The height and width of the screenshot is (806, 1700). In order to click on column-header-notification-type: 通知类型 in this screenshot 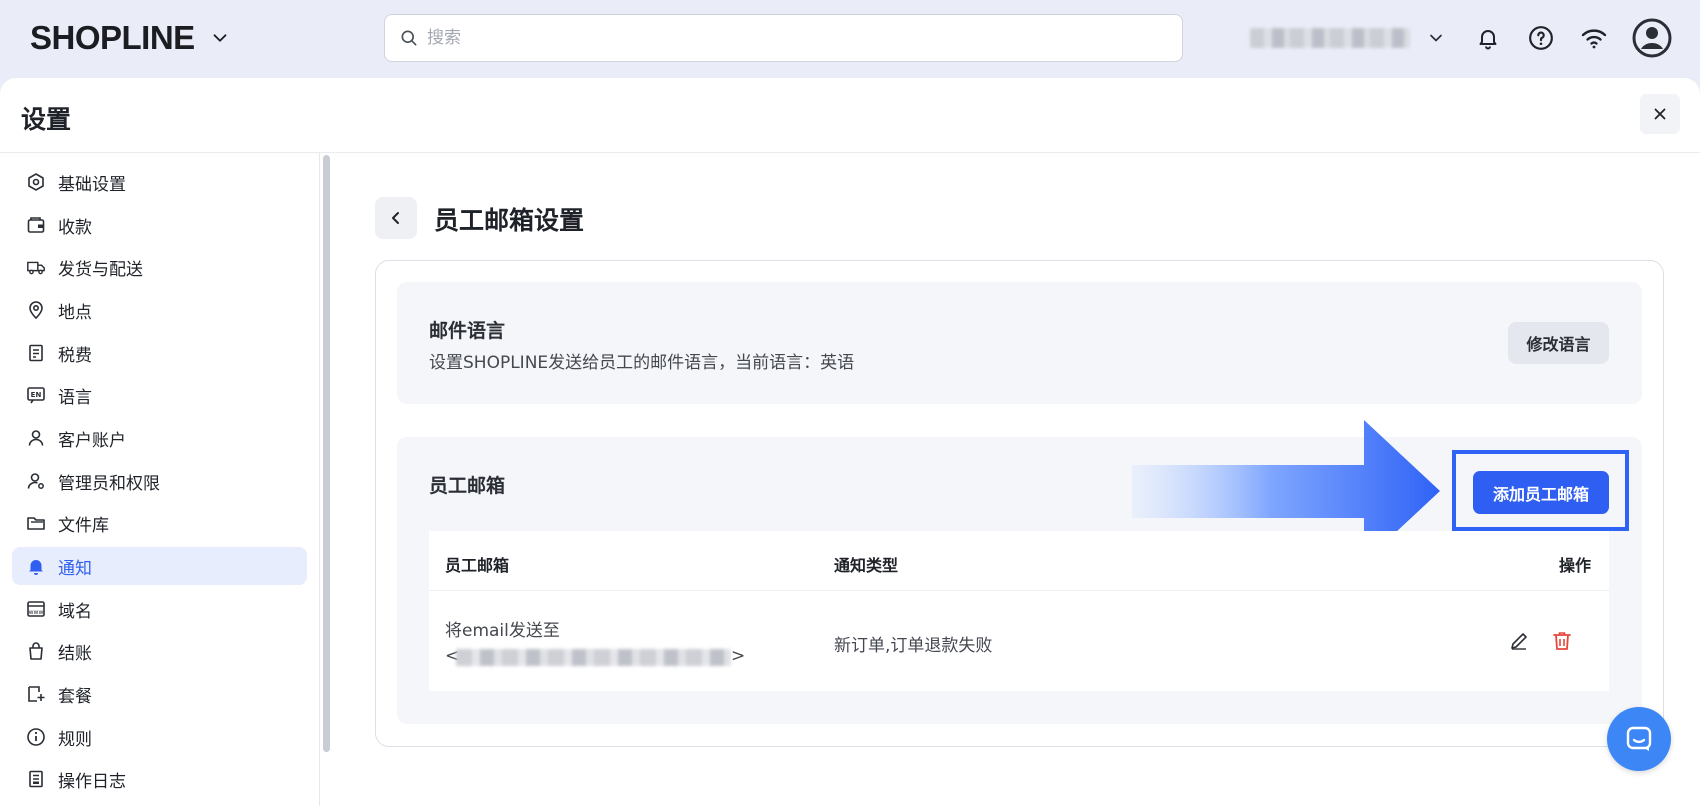, I will do `click(866, 565)`.